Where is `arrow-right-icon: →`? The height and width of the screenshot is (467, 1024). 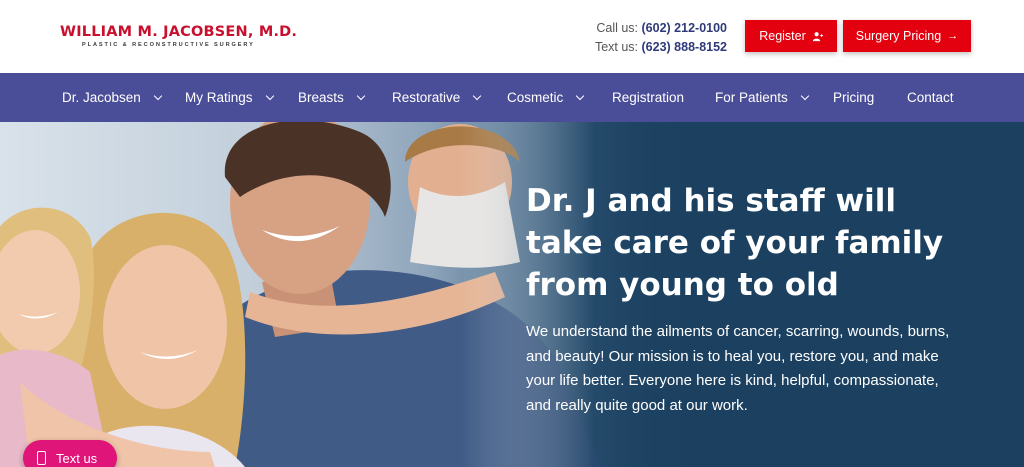
arrow-right-icon: → is located at coordinates (953, 36).